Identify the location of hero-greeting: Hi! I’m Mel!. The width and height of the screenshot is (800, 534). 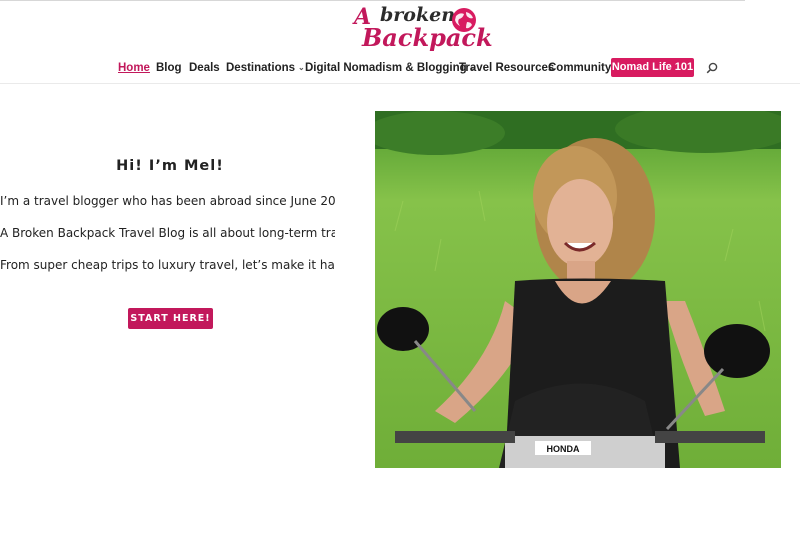
(170, 166).